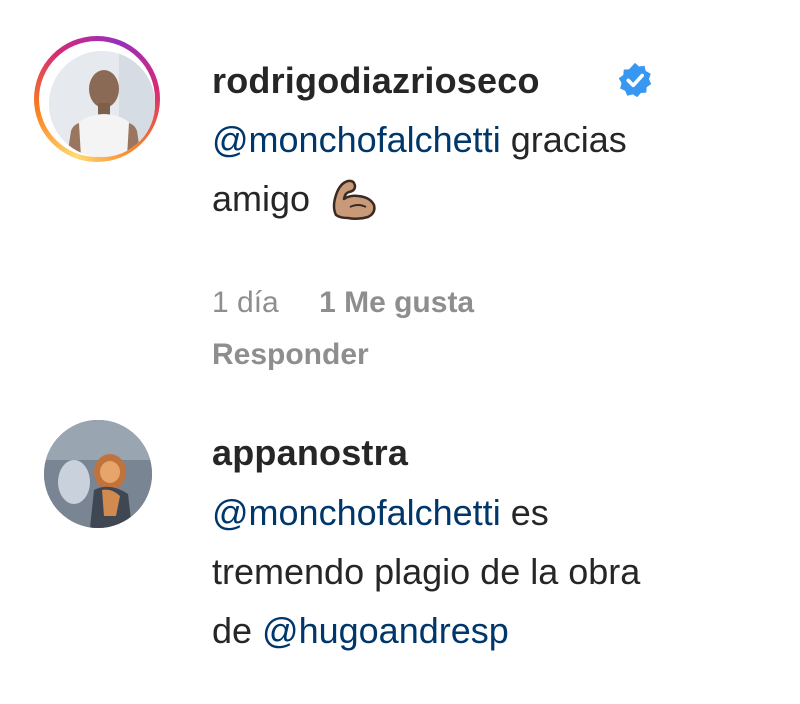  I want to click on comment-text-fragment: de, so click(237, 630).